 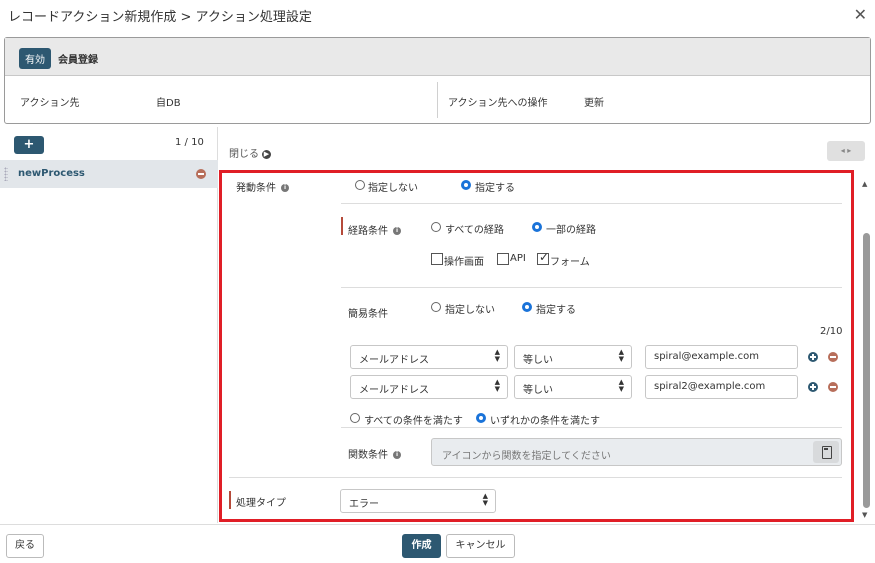 I want to click on function-condition-label: 関数条件 i, so click(x=374, y=453).